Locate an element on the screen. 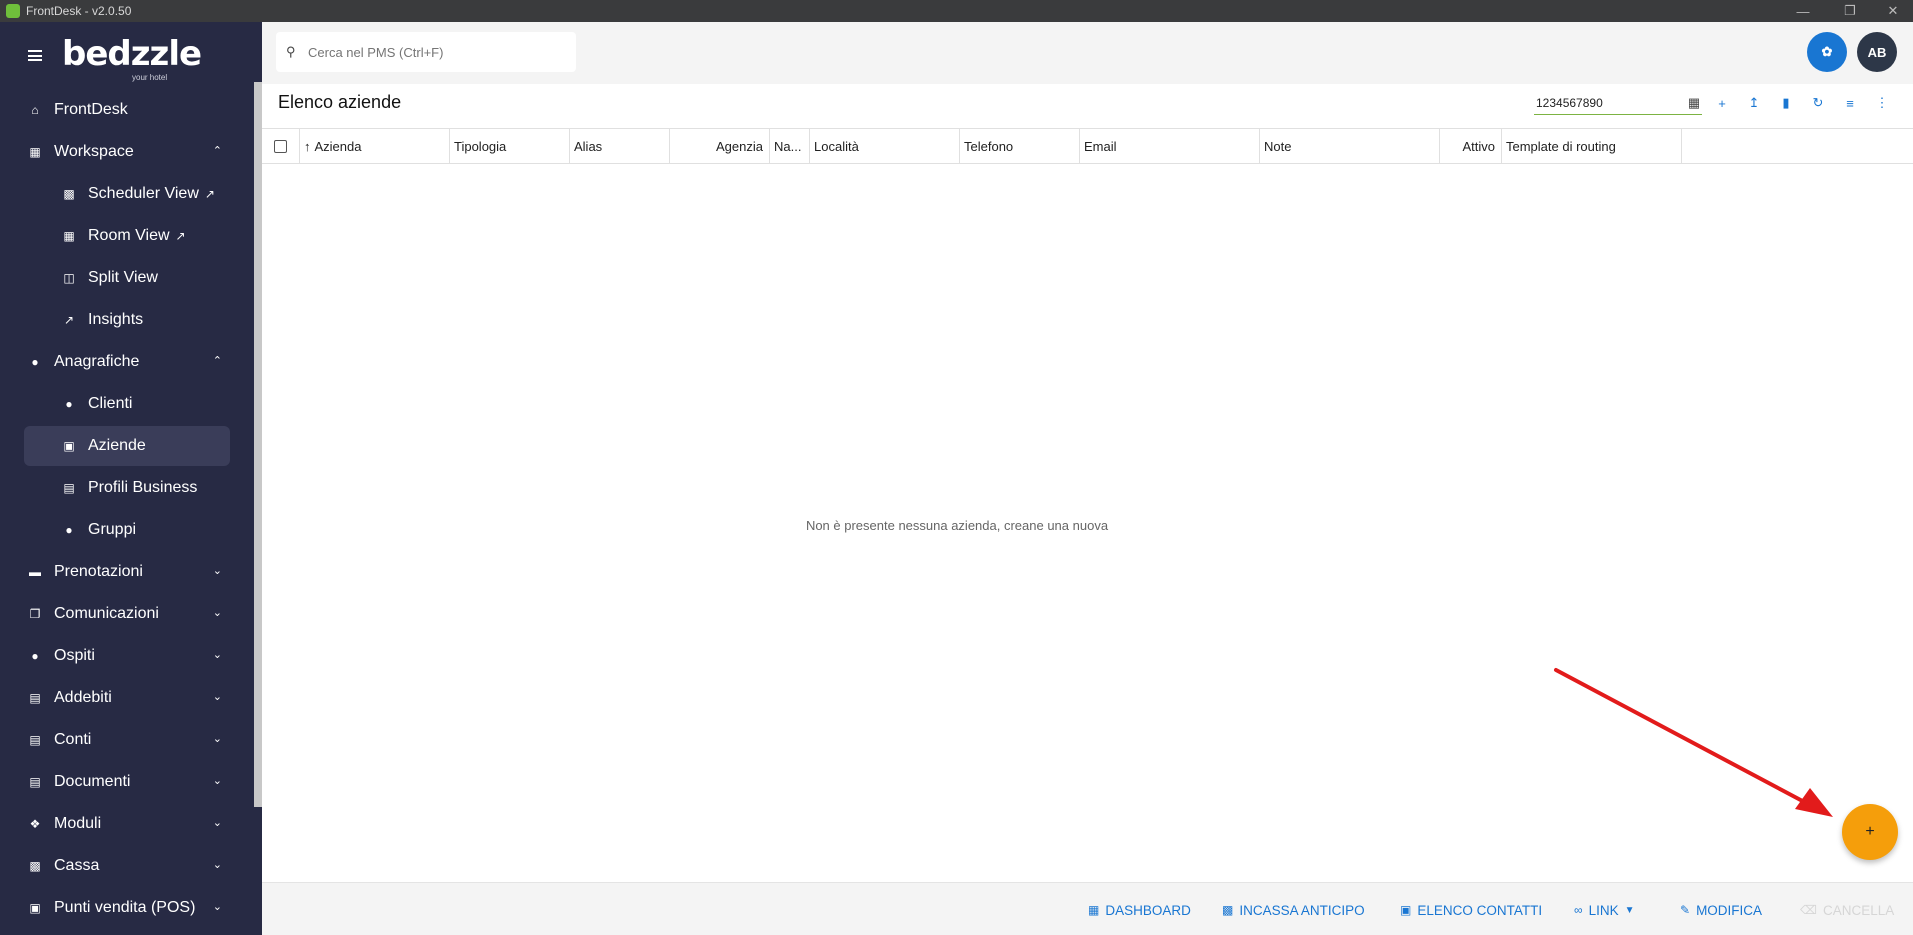 The image size is (1913, 935). search-icon: ⚲ is located at coordinates (291, 51).